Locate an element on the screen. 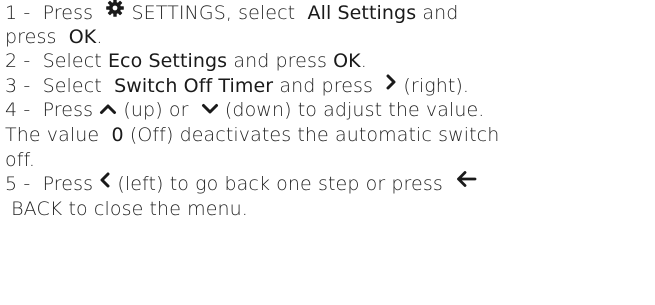 This screenshot has width=655, height=305. step-text: press is located at coordinates (31, 36).